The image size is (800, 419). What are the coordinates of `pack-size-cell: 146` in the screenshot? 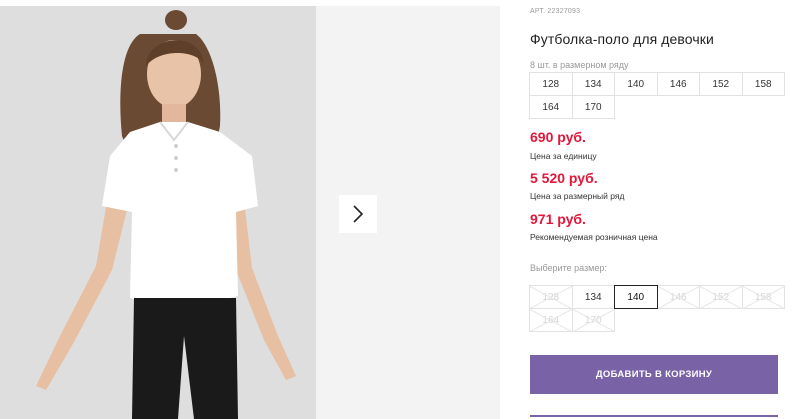 It's located at (678, 84).